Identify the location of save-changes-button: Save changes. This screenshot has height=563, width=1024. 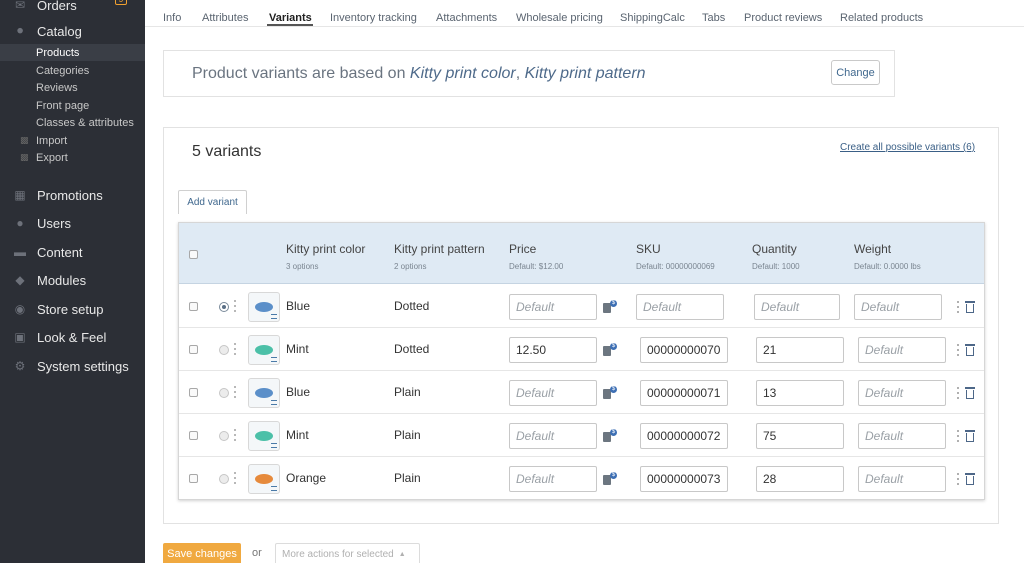
(202, 553).